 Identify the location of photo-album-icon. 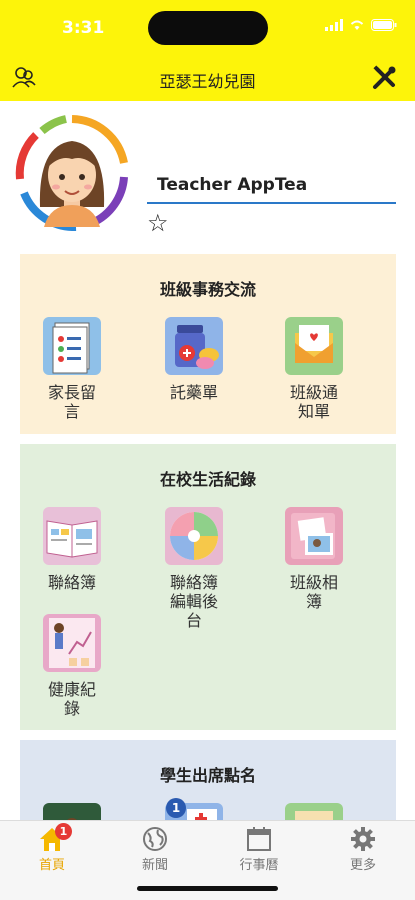
(314, 536).